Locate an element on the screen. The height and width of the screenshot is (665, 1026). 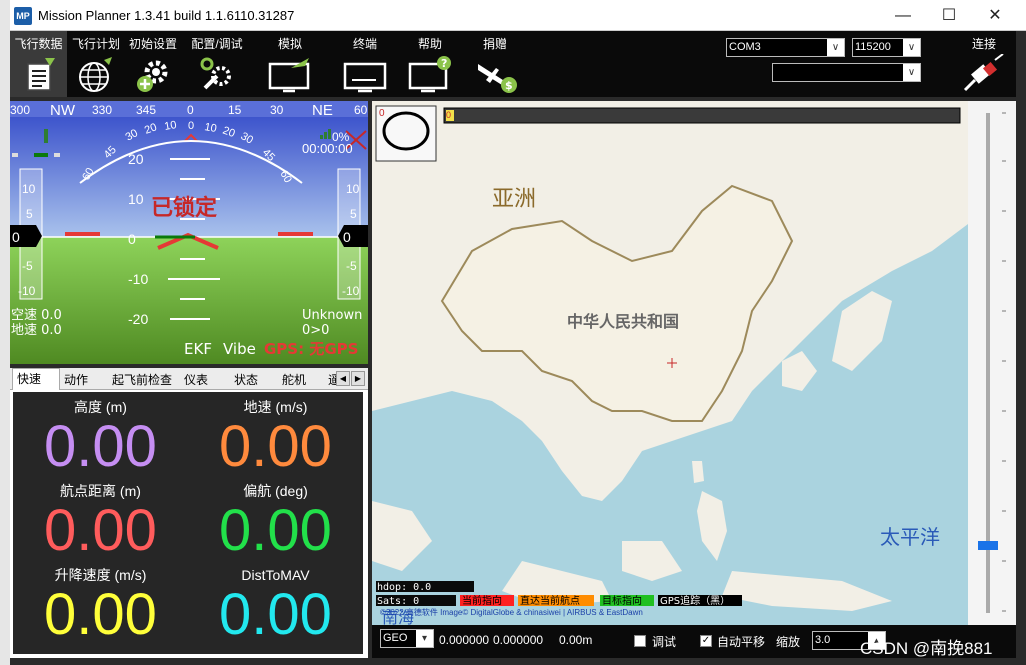
chevron-down-icon: ▾ is located at coordinates (424, 638).